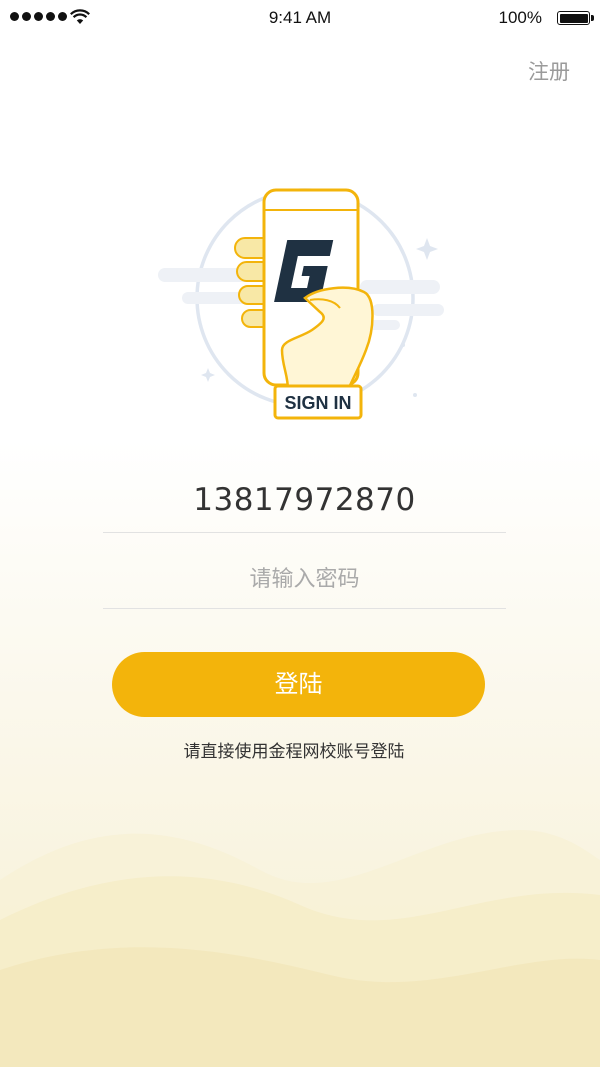  I want to click on password-input, so click(304, 579).